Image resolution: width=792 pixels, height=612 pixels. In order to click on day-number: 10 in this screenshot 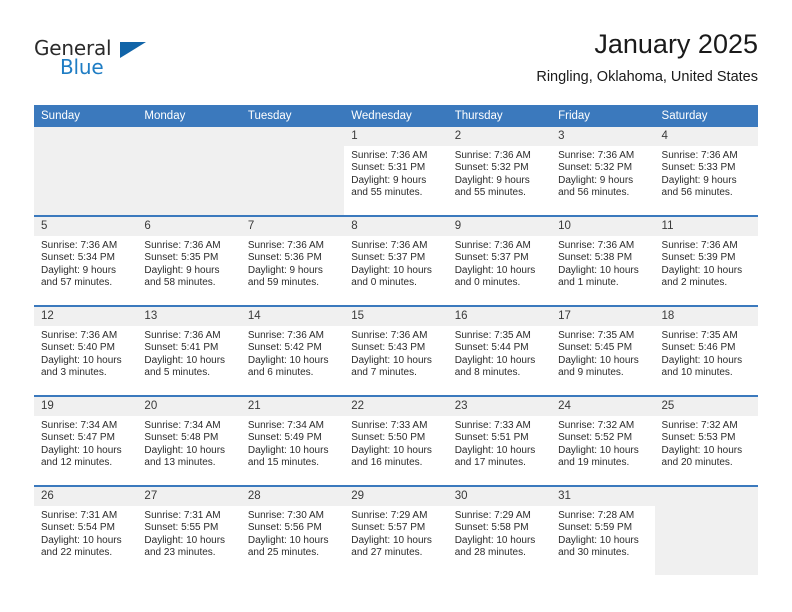, I will do `click(603, 226)`.